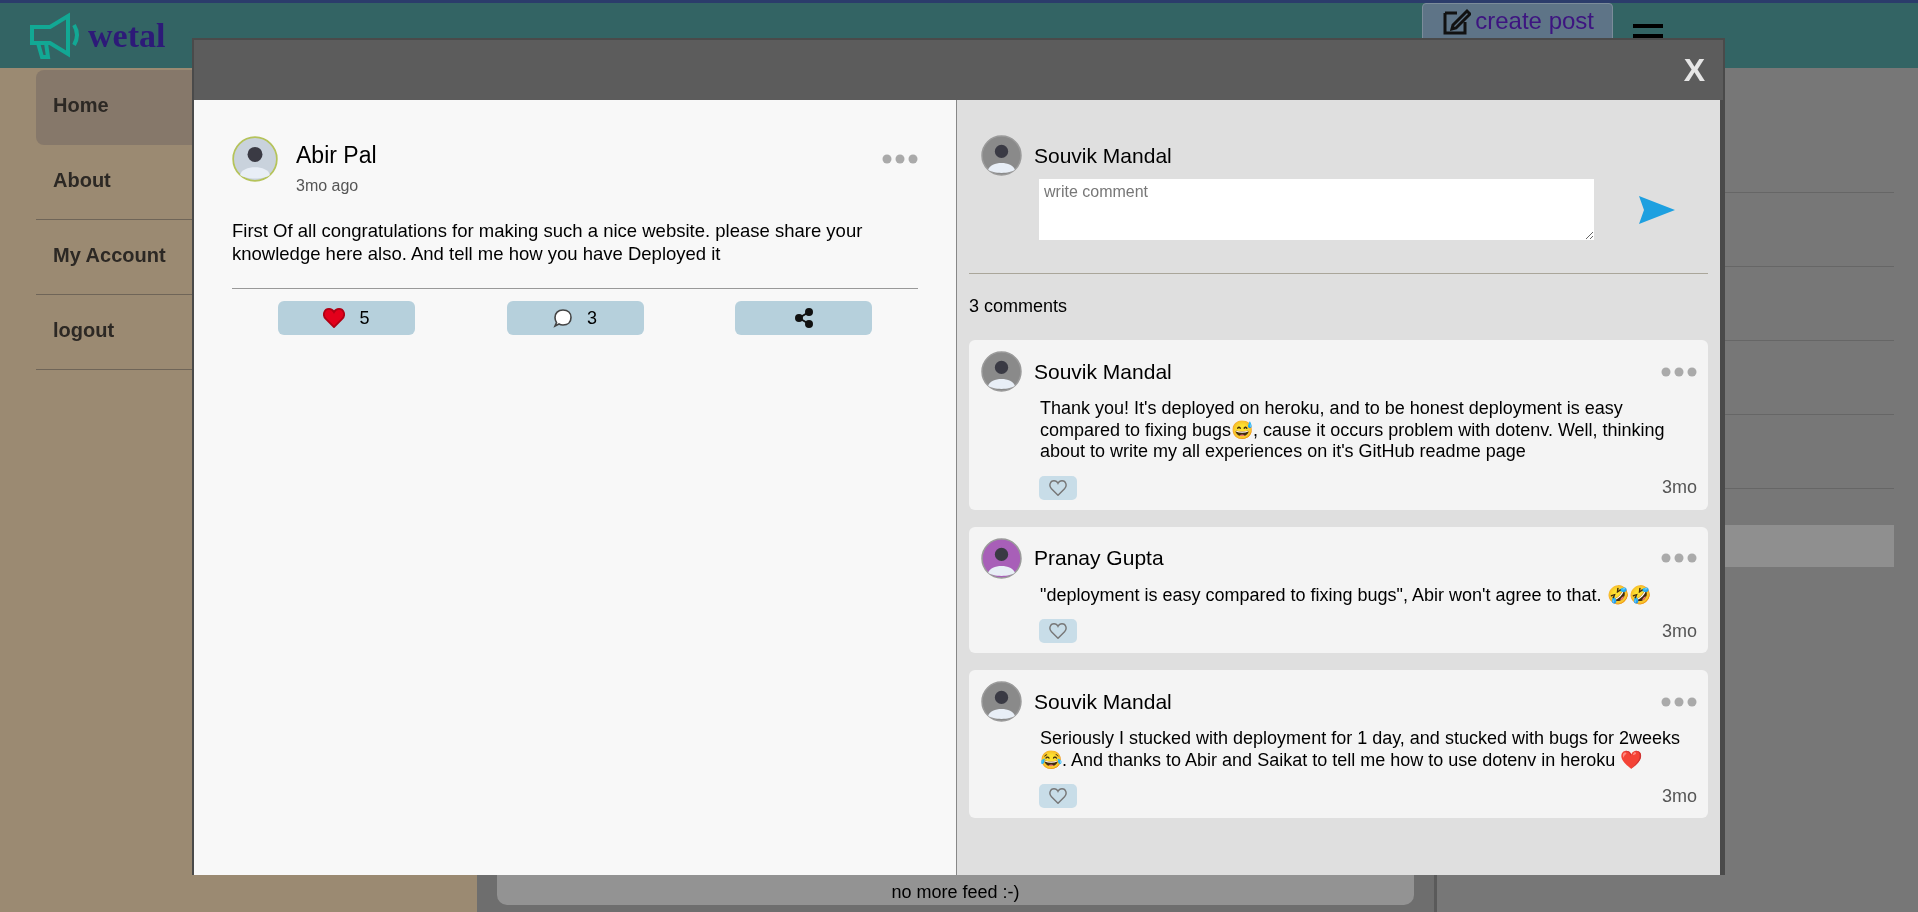 This screenshot has width=1918, height=912. Describe the element at coordinates (1456, 21) in the screenshot. I see `edit-icon` at that location.